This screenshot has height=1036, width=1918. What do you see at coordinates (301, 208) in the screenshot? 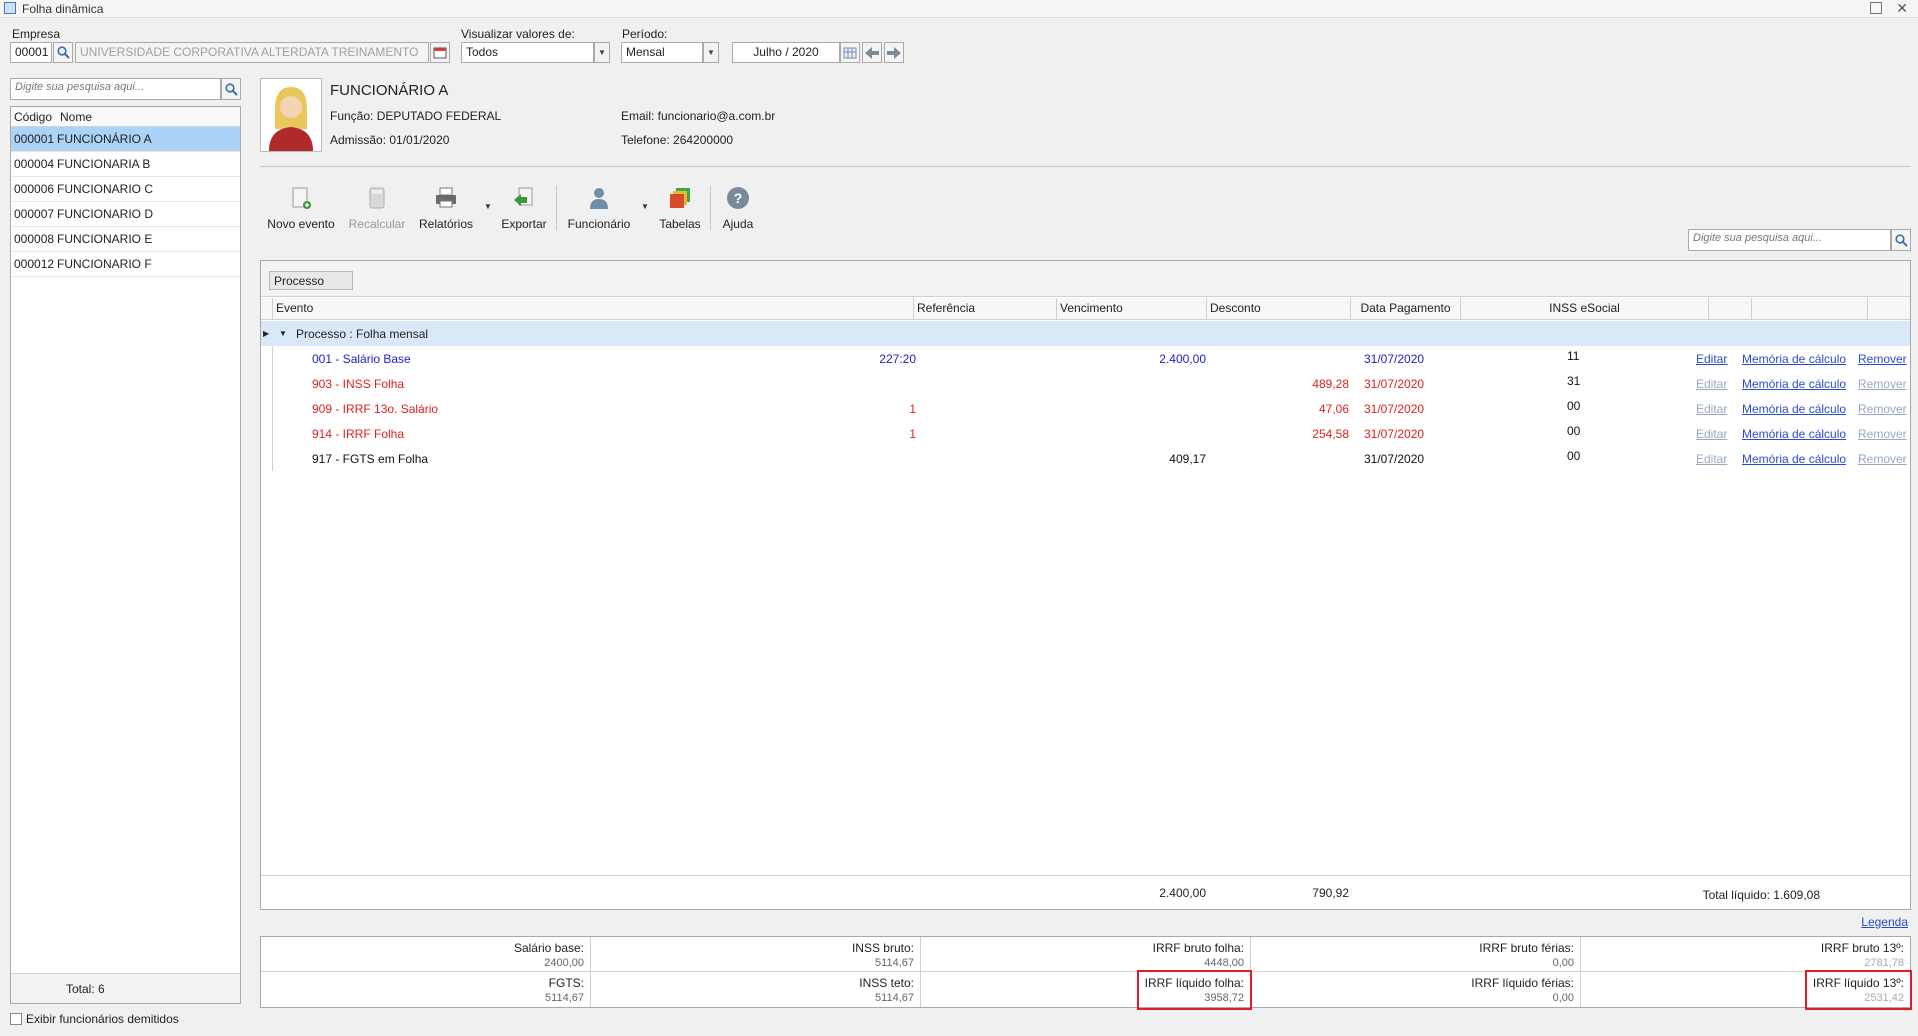
I see `novo-evento-button: Novo evento` at bounding box center [301, 208].